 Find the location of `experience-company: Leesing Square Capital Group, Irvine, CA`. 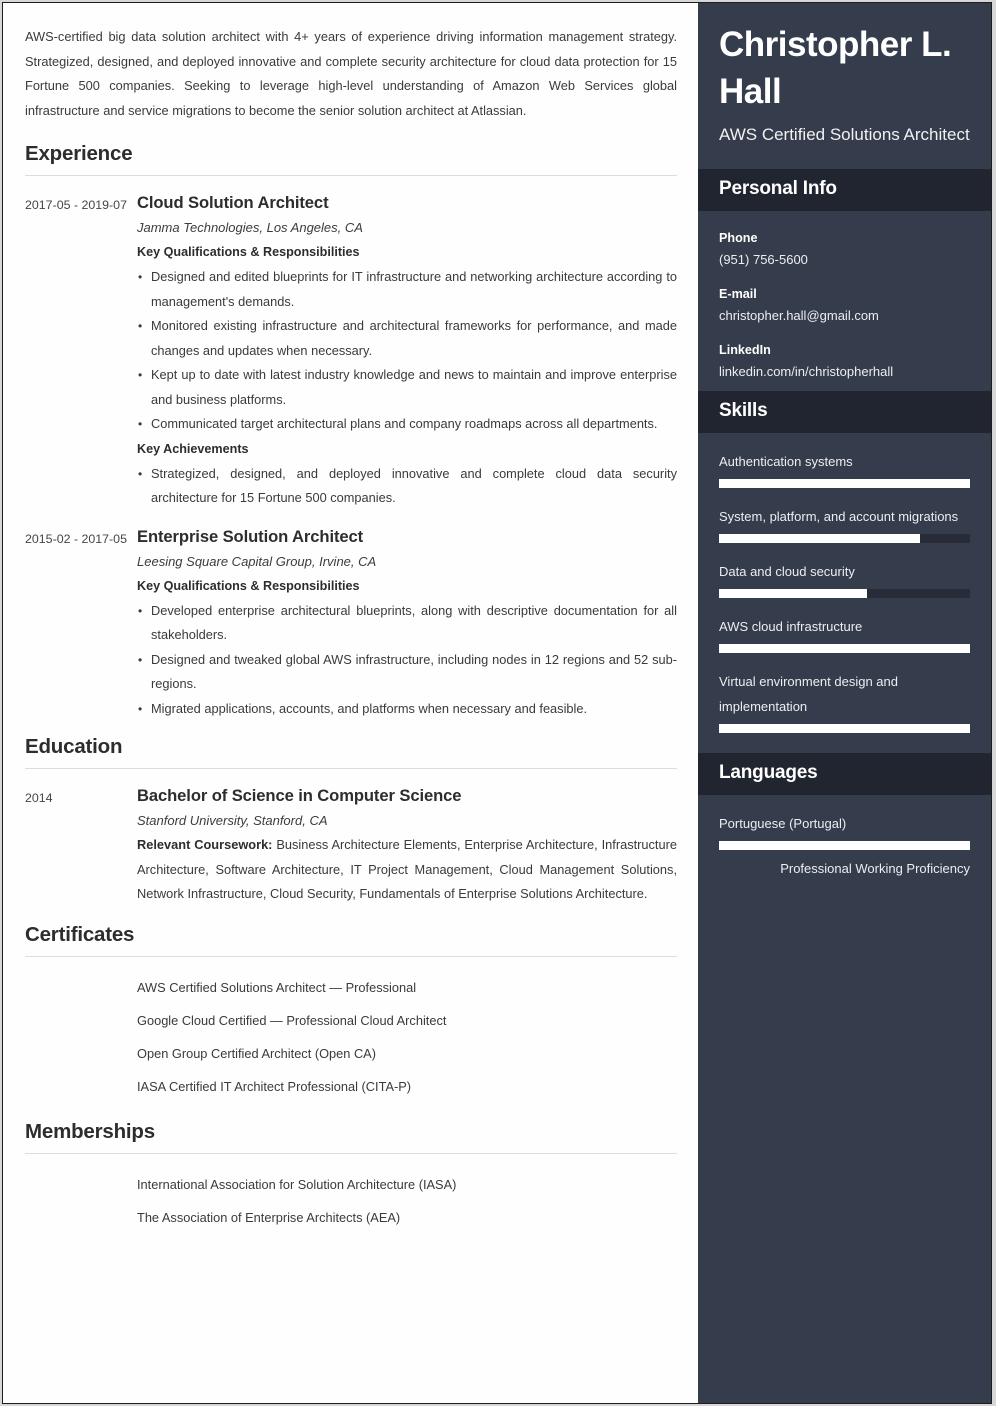

experience-company: Leesing Square Capital Group, Irvine, CA is located at coordinates (257, 561).